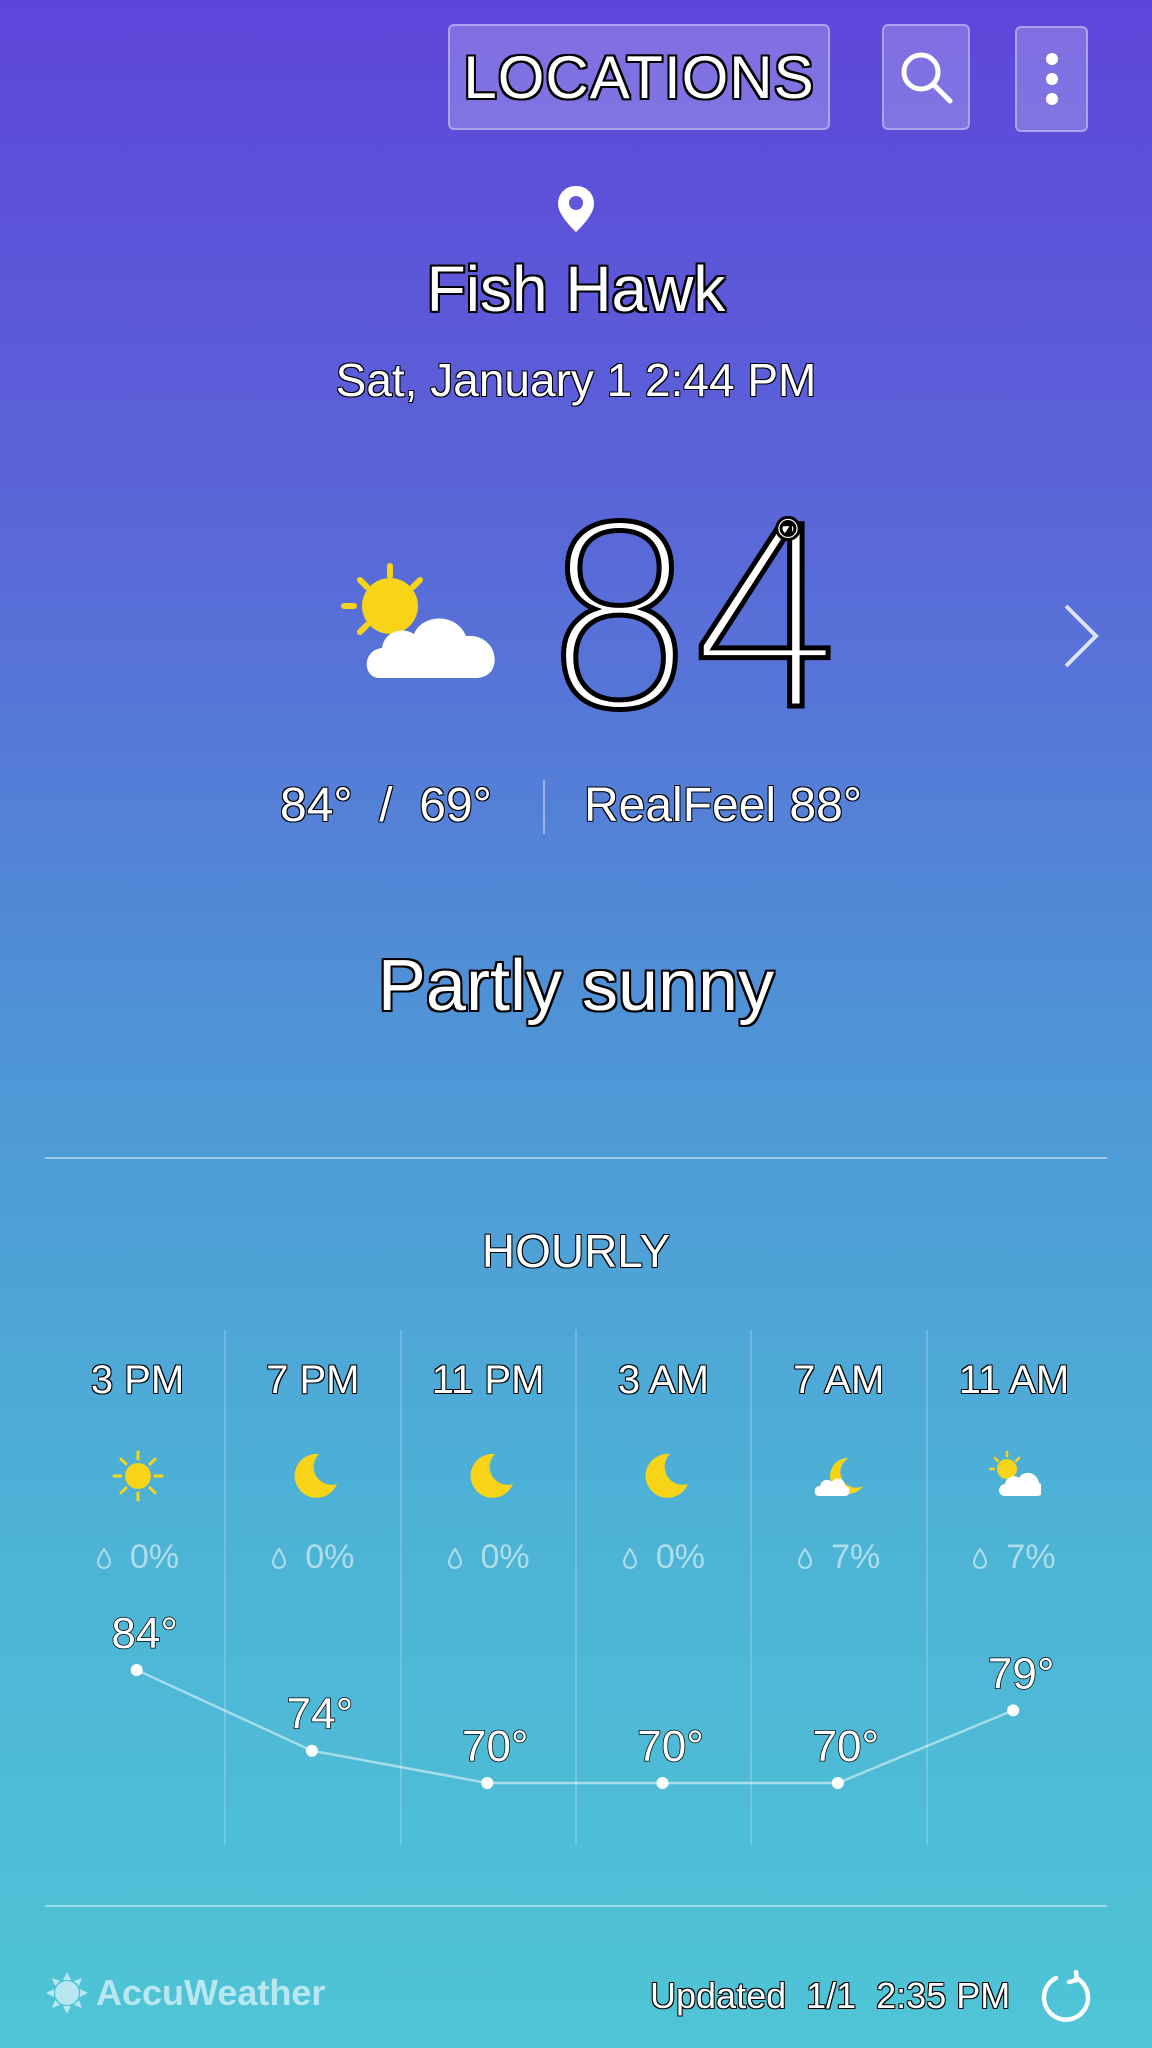 This screenshot has height=2048, width=1152. Describe the element at coordinates (576, 209) in the screenshot. I see `location-pin-icon` at that location.